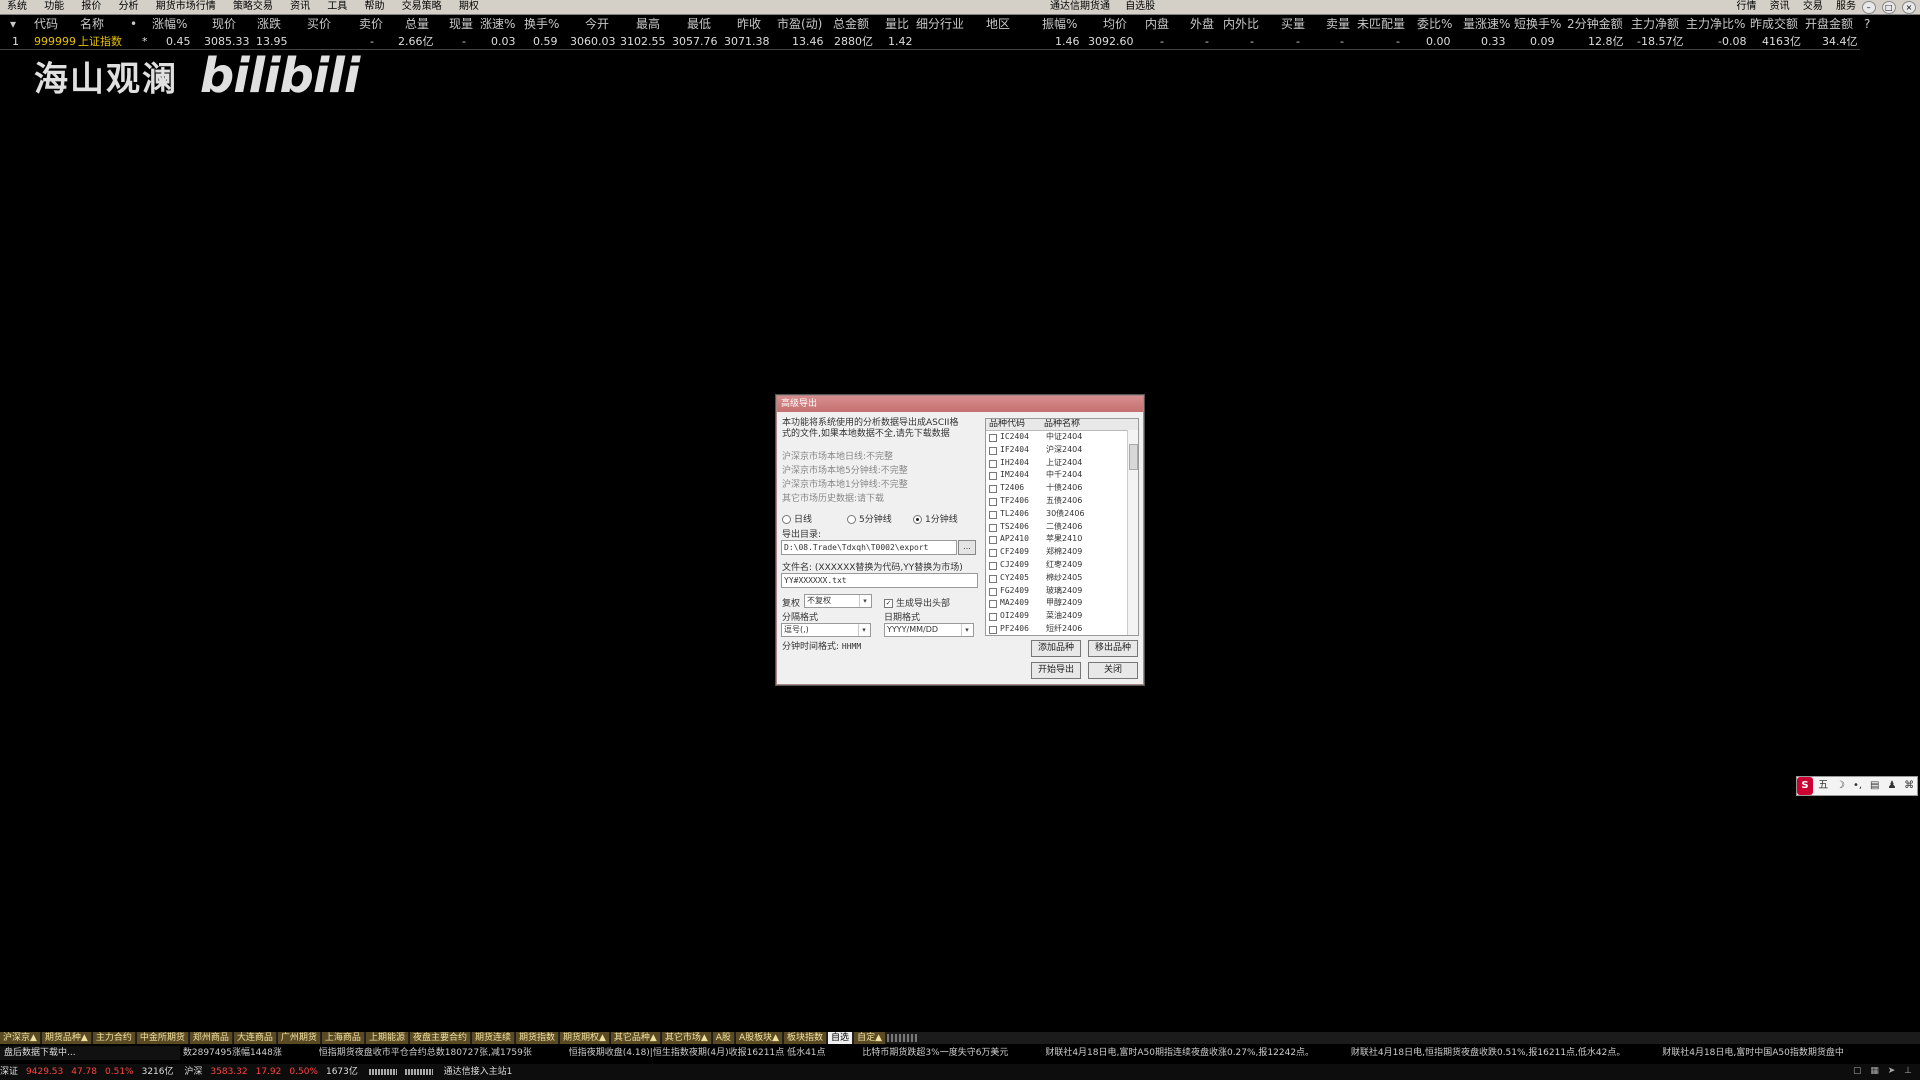 This screenshot has width=1920, height=1080. Describe the element at coordinates (917, 602) in the screenshot. I see `header-checkbox: ✓ 生成导出头部` at that location.